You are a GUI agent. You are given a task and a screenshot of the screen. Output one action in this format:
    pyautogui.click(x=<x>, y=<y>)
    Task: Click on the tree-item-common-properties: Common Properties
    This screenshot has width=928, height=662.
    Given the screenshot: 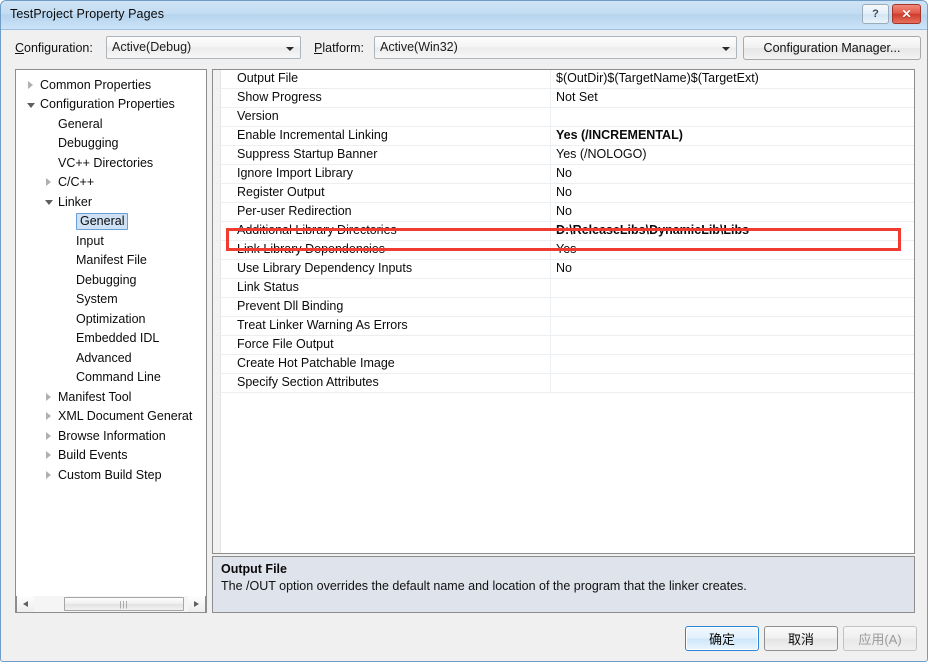 What is the action you would take?
    pyautogui.click(x=111, y=85)
    